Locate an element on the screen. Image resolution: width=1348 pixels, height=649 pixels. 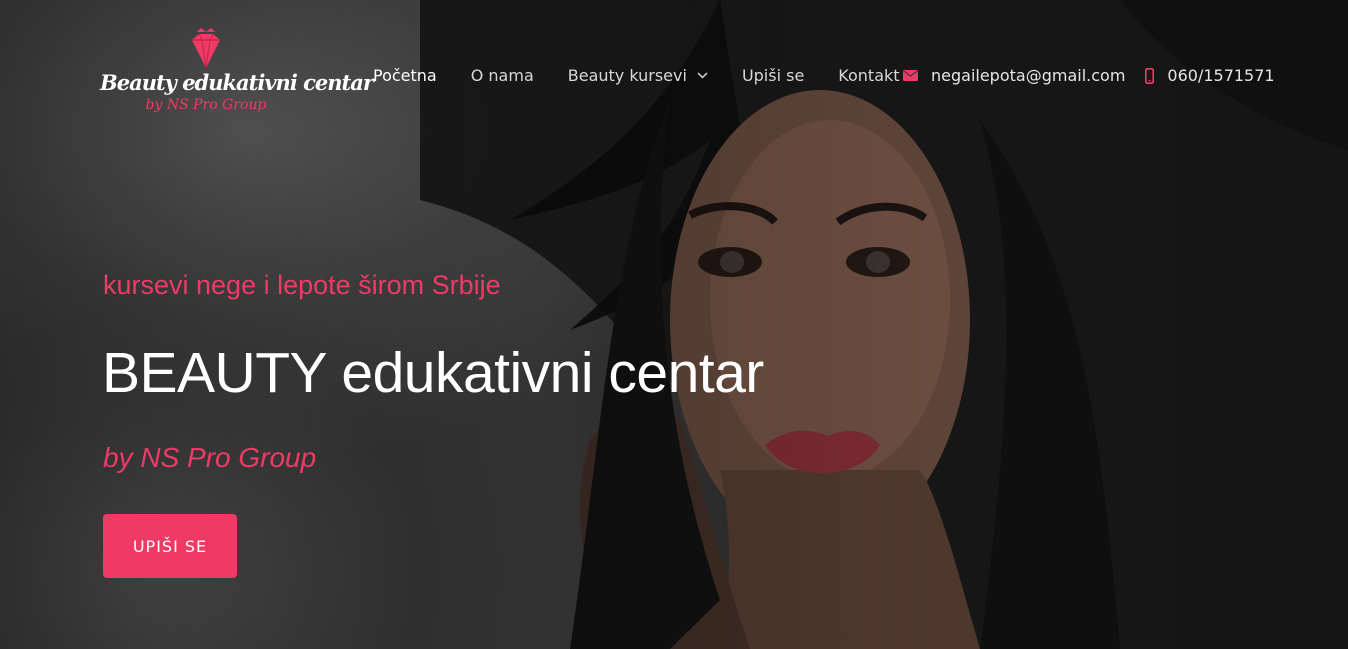
hero-byline: by NS Pro Group is located at coordinates (210, 457).